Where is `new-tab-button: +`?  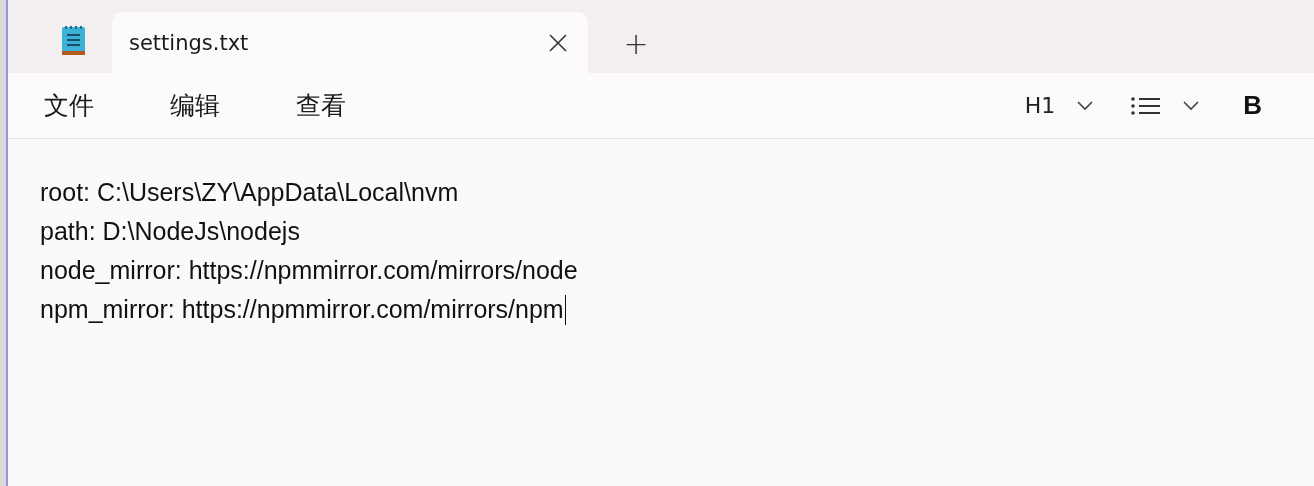 new-tab-button: + is located at coordinates (636, 43).